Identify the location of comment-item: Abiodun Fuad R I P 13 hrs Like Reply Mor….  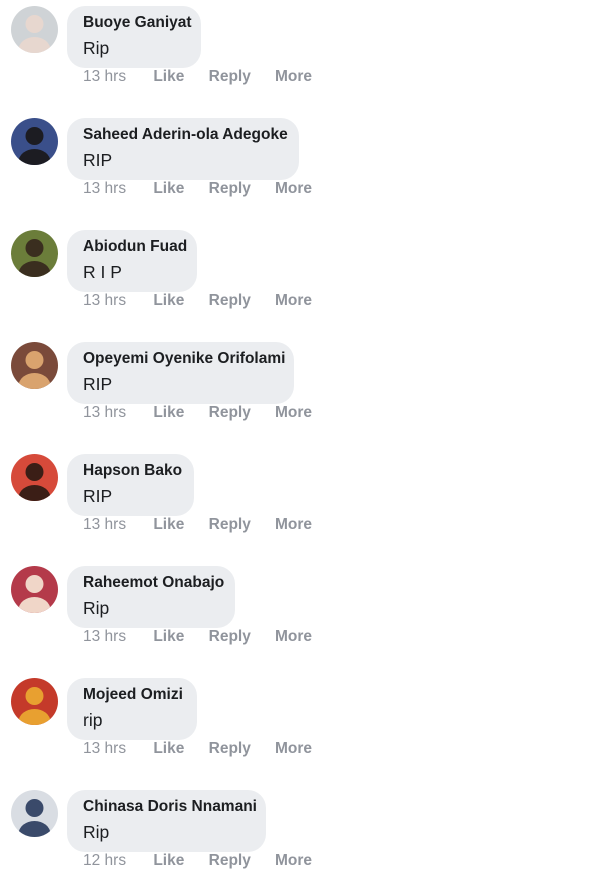
(300, 280).